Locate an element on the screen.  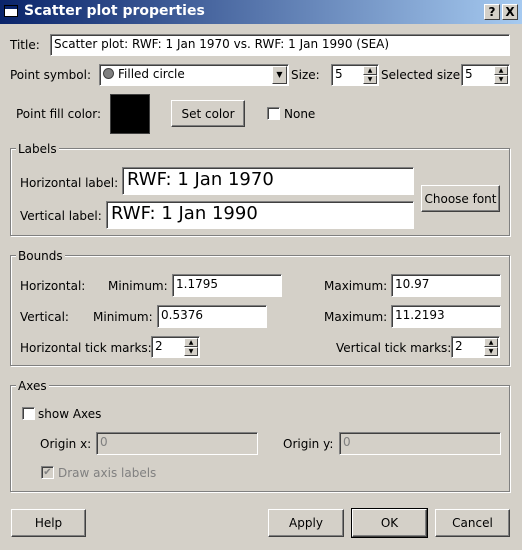
title-label: Title: is located at coordinates (25, 45).